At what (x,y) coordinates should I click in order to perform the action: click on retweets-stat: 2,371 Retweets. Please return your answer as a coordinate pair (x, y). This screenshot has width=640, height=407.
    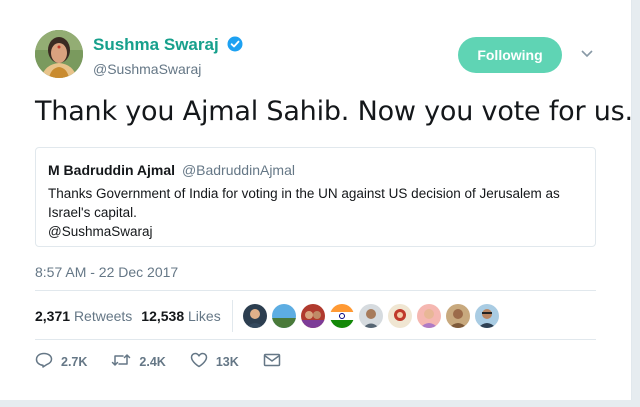
    Looking at the image, I should click on (83, 316).